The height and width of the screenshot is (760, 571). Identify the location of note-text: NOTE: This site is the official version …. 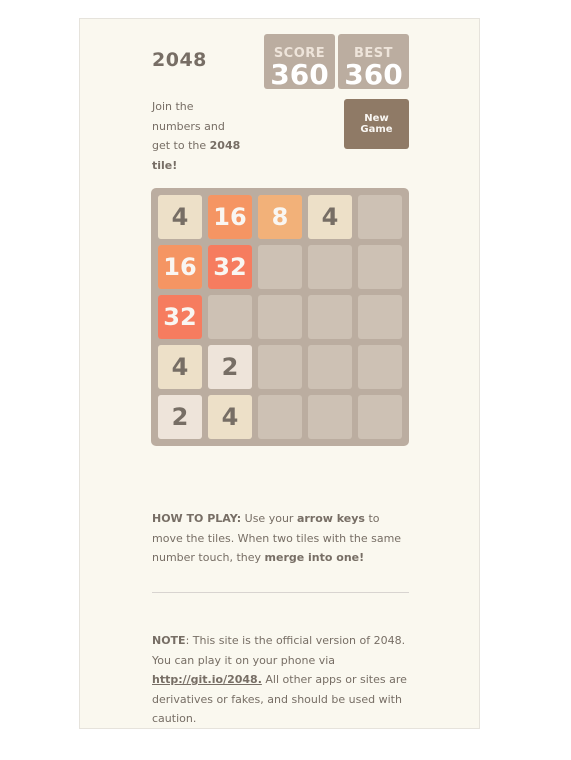
(279, 679).